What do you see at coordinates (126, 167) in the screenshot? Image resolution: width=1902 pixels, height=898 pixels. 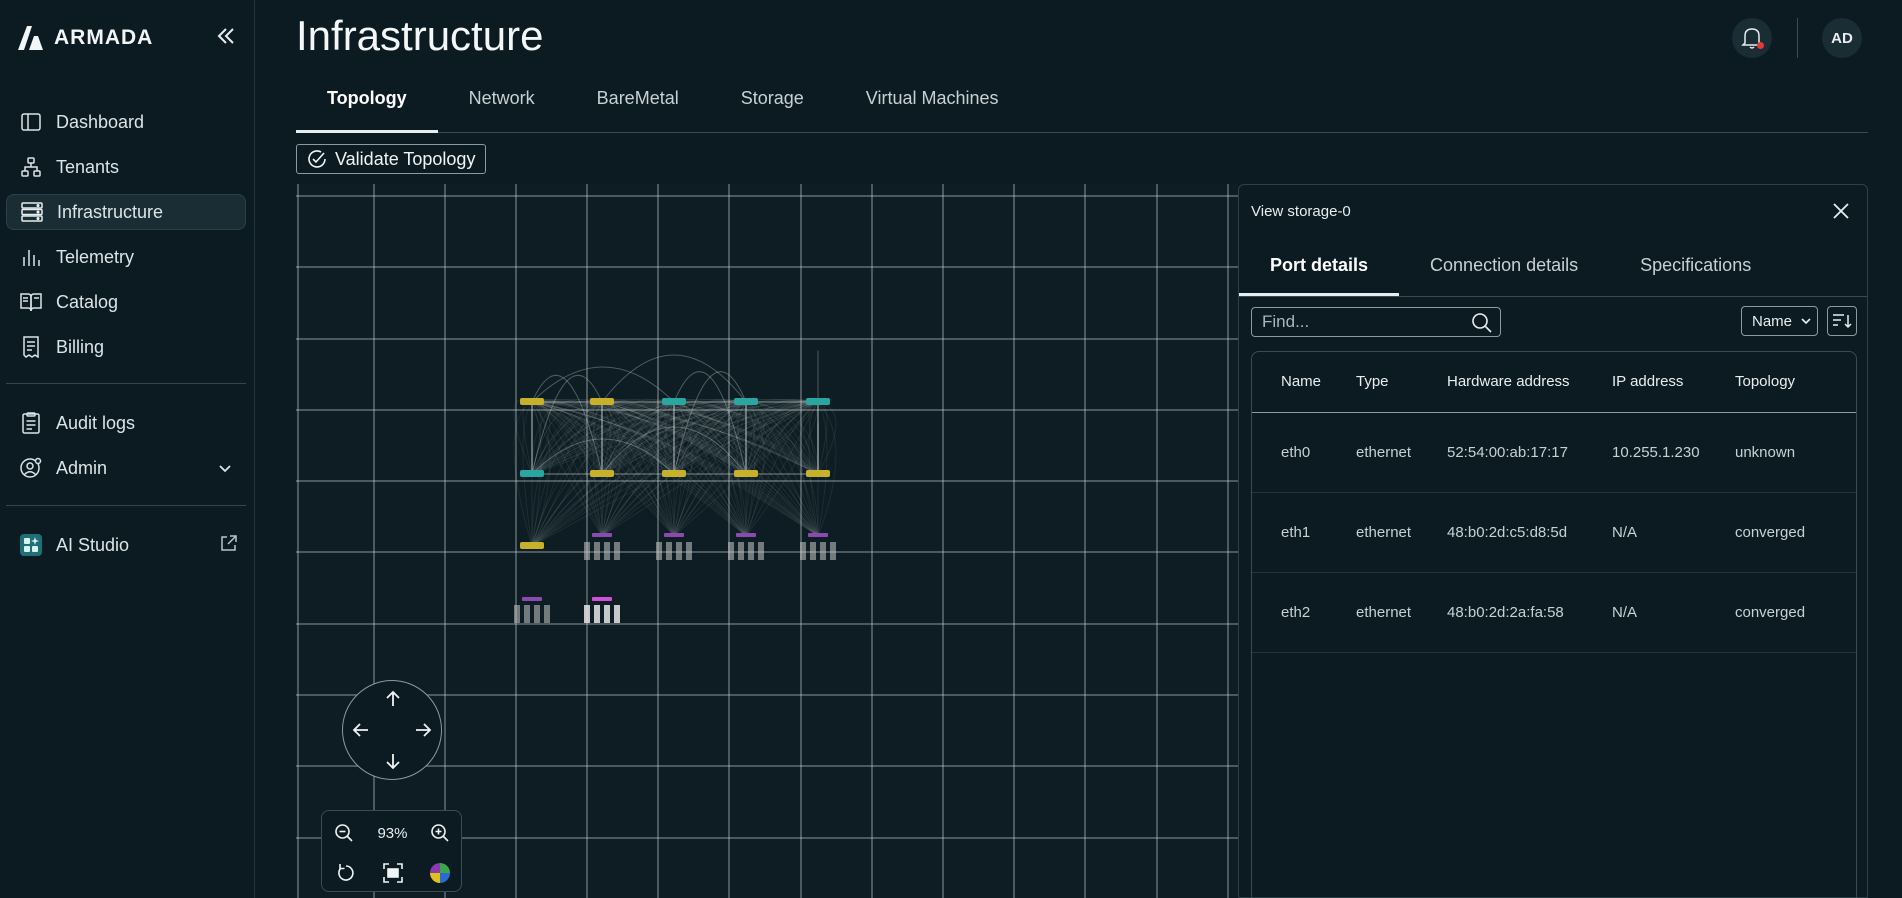 I see `sidebar-item-tenants: Tenants` at bounding box center [126, 167].